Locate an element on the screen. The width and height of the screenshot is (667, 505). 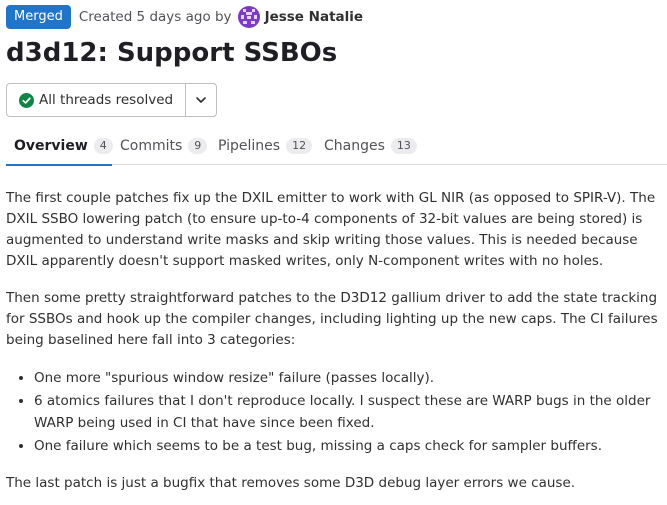
tab-overview: Overview 4 is located at coordinates (63, 146).